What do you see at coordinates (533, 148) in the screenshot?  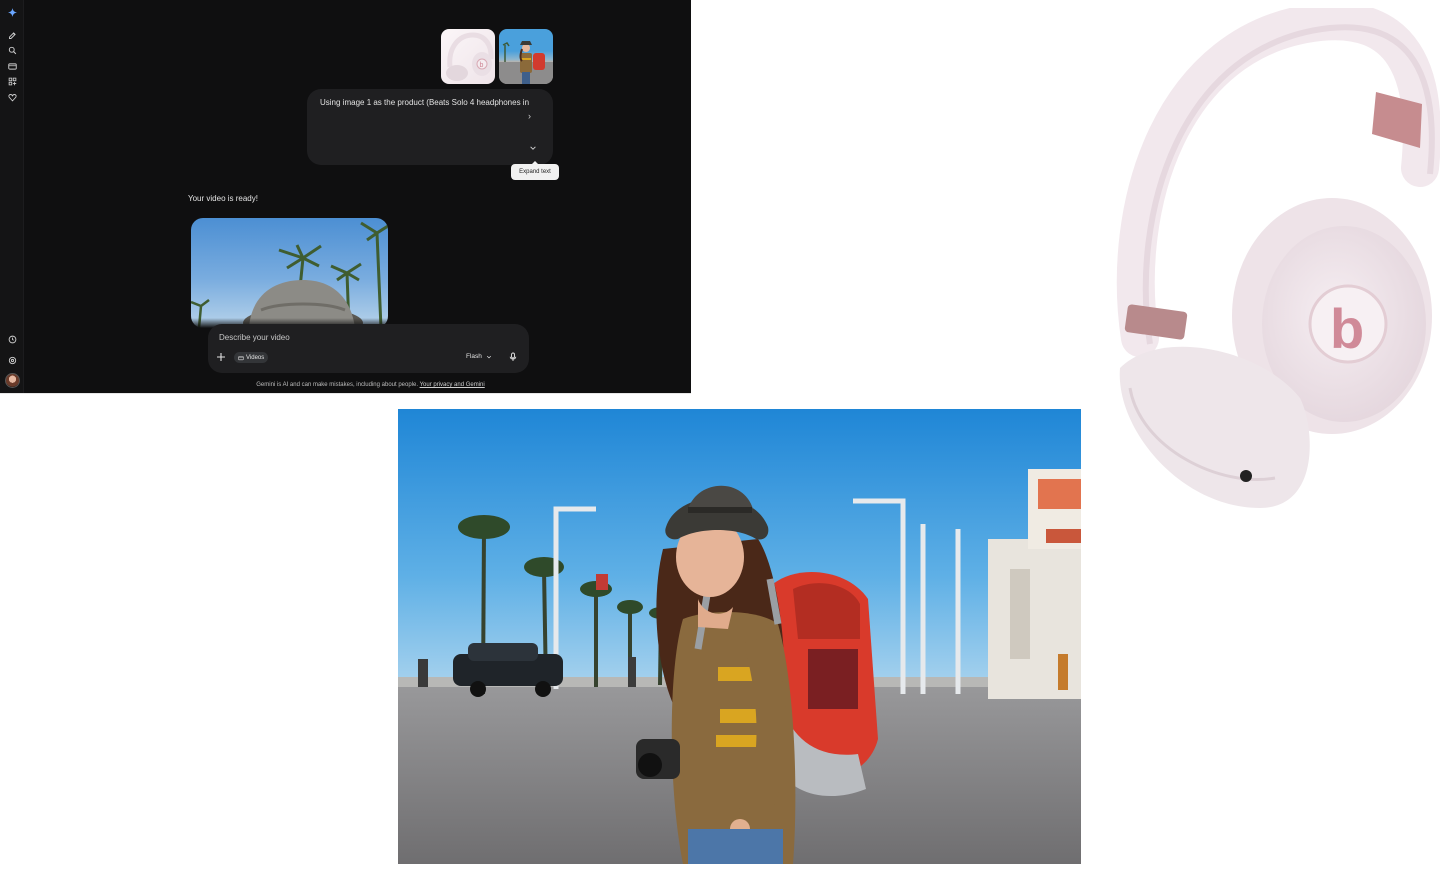 I see `expand-chevron-icon` at bounding box center [533, 148].